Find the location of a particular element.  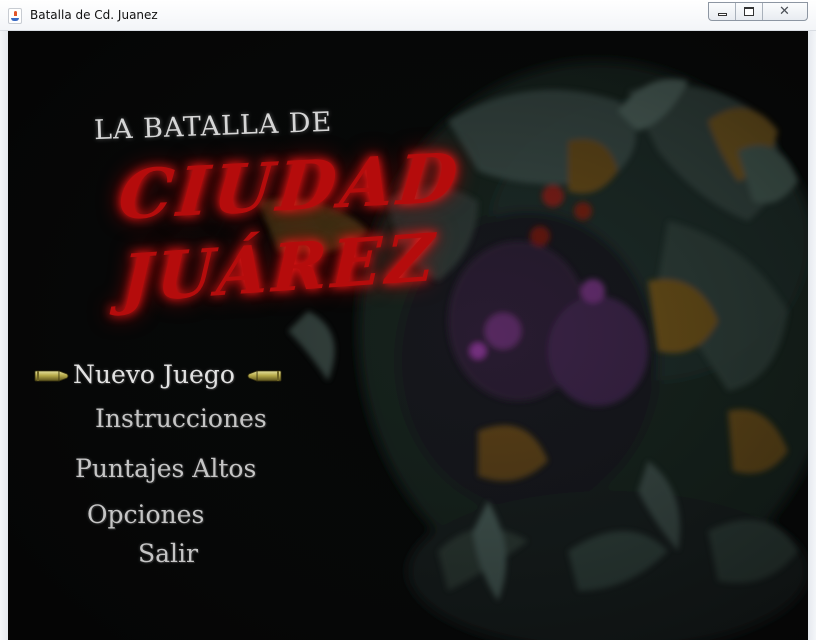

maximize-button is located at coordinates (749, 11).